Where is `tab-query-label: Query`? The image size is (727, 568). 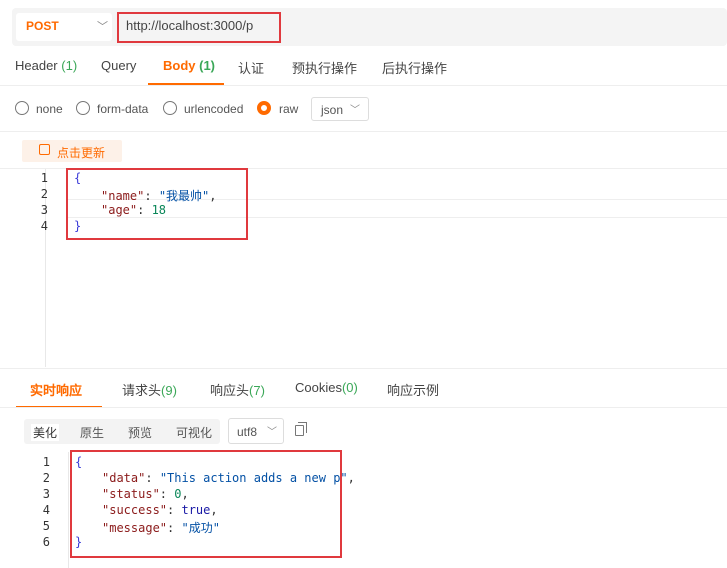 tab-query-label: Query is located at coordinates (119, 65).